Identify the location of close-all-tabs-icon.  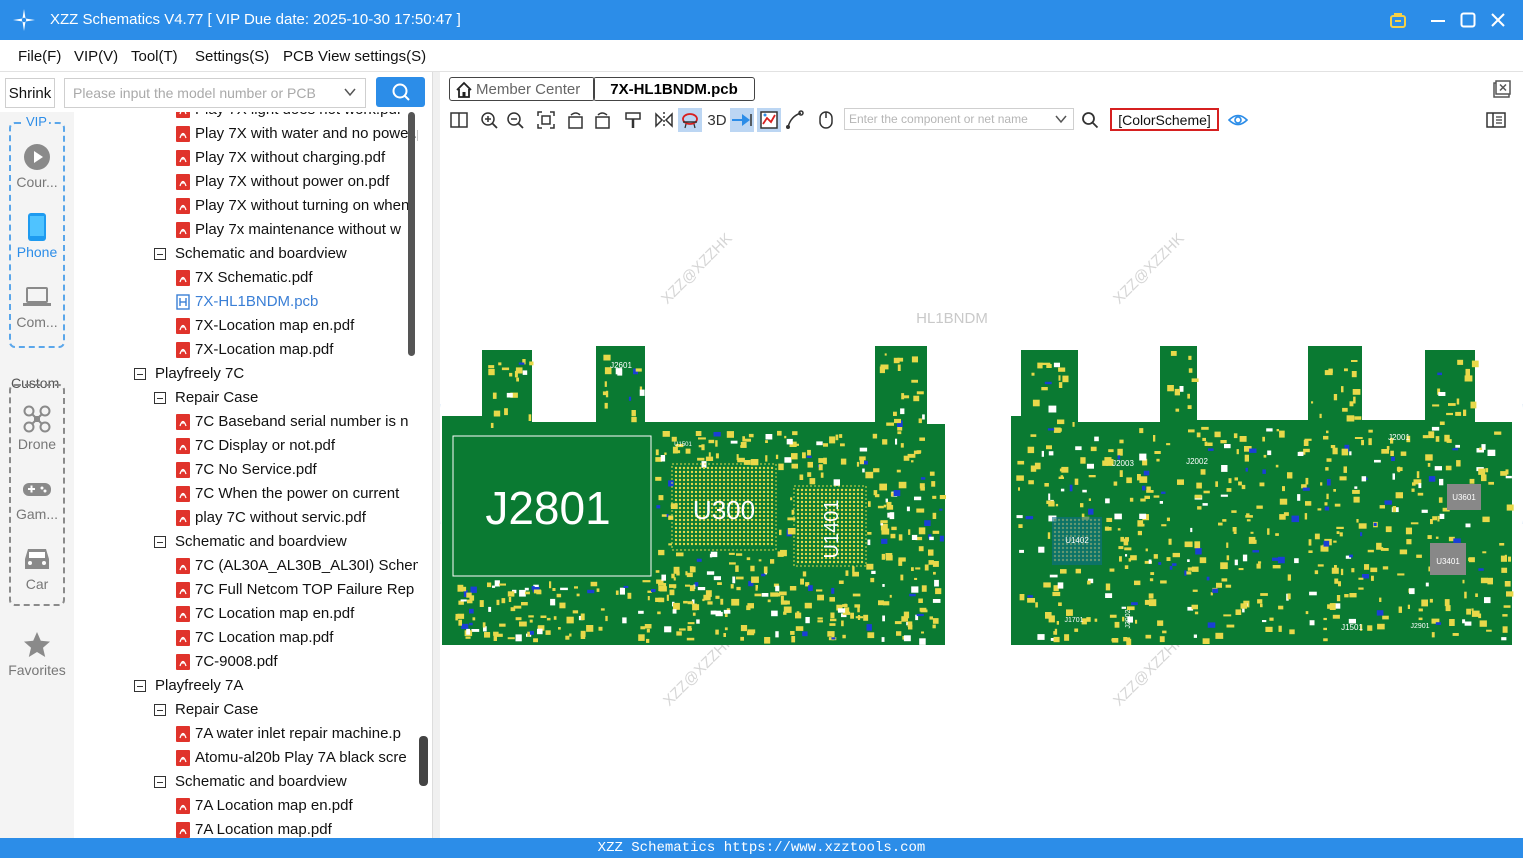
(1502, 89).